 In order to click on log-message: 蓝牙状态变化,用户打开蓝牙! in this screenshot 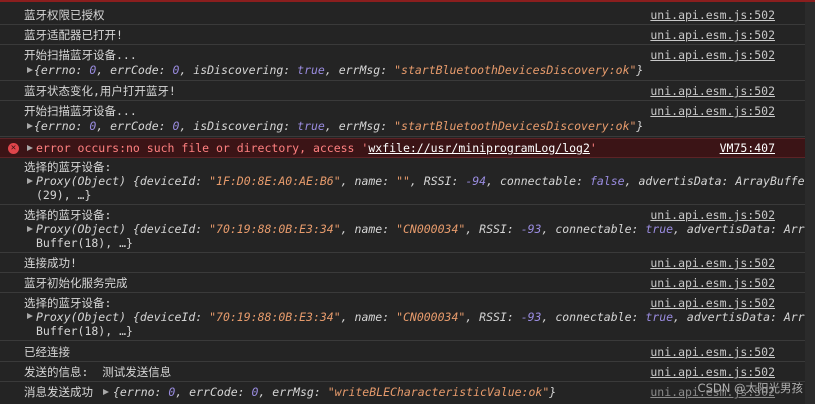, I will do `click(100, 91)`.